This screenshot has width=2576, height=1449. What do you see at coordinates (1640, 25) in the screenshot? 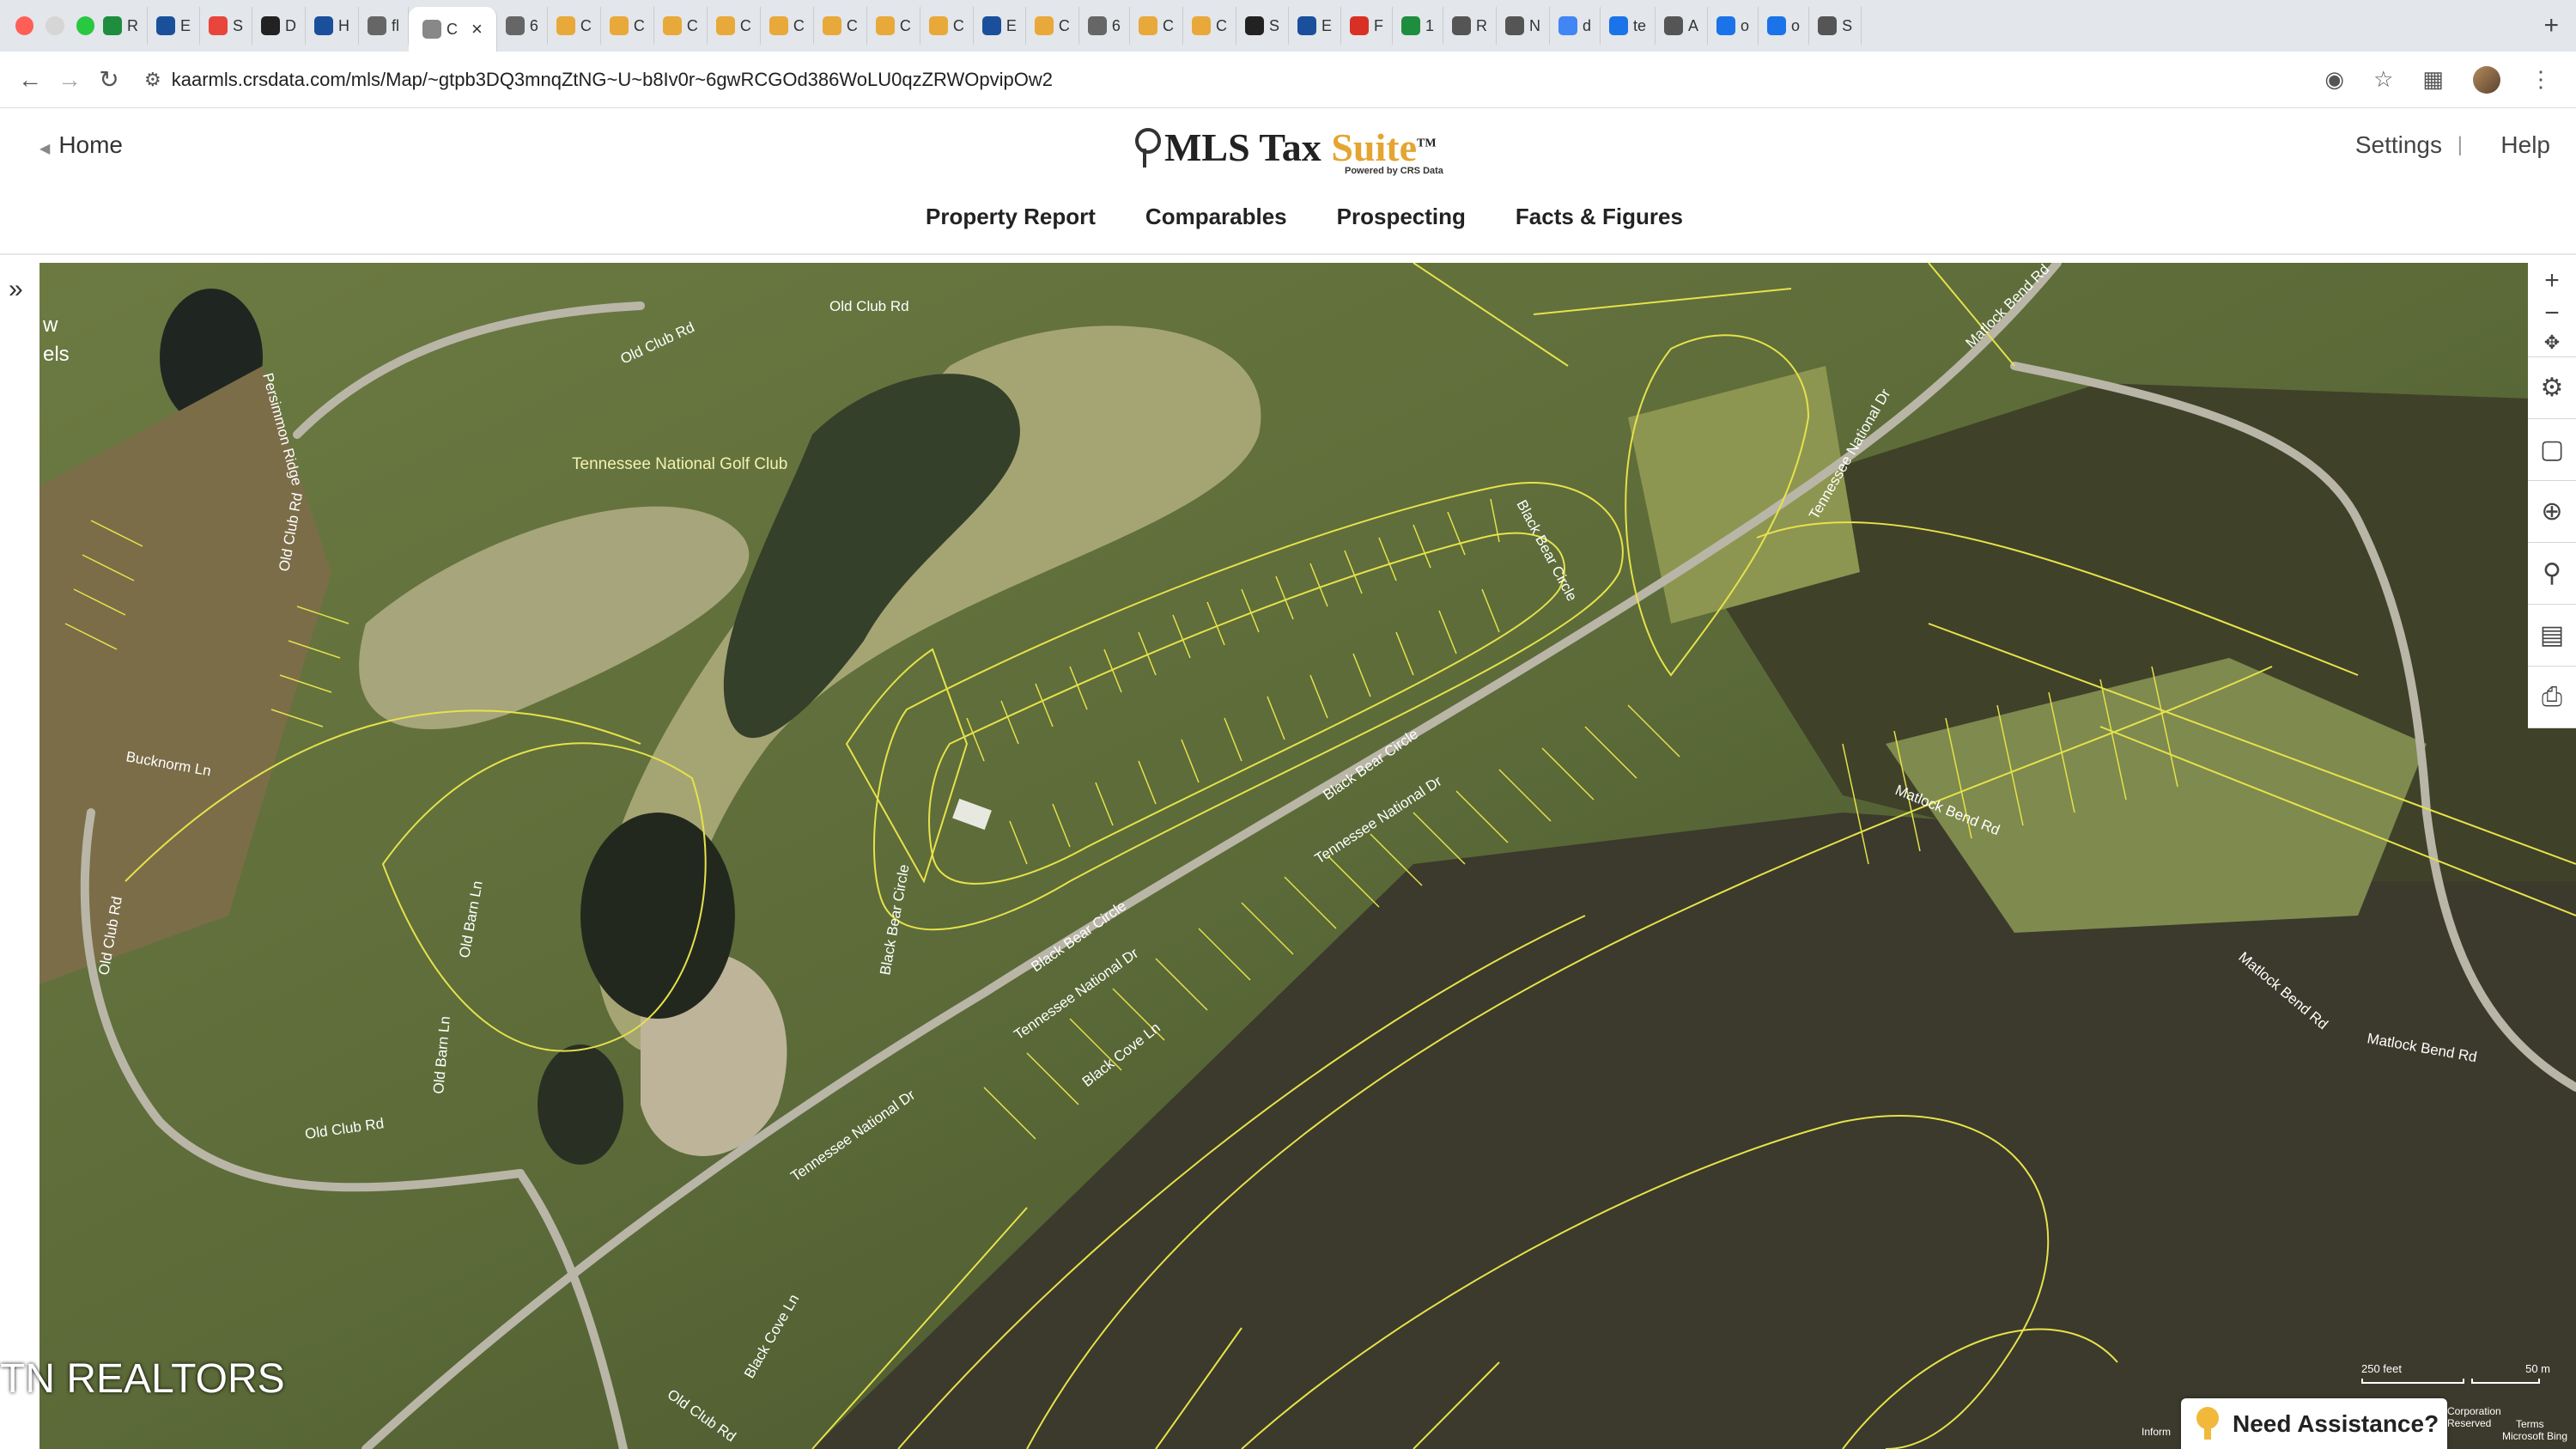
I see `tab-title: te` at bounding box center [1640, 25].